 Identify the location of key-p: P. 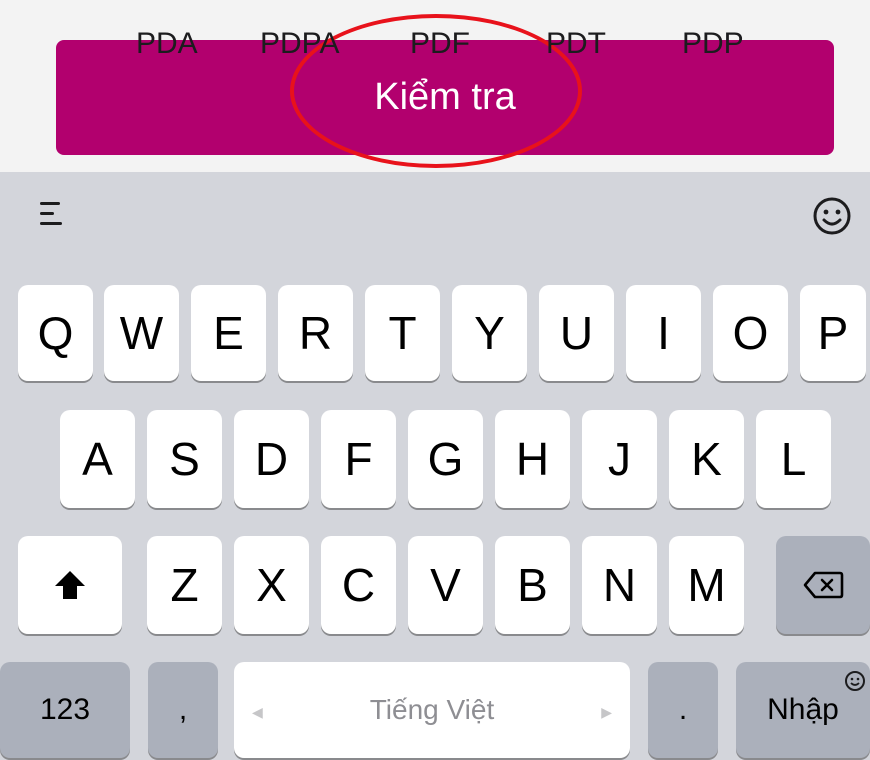
(833, 333).